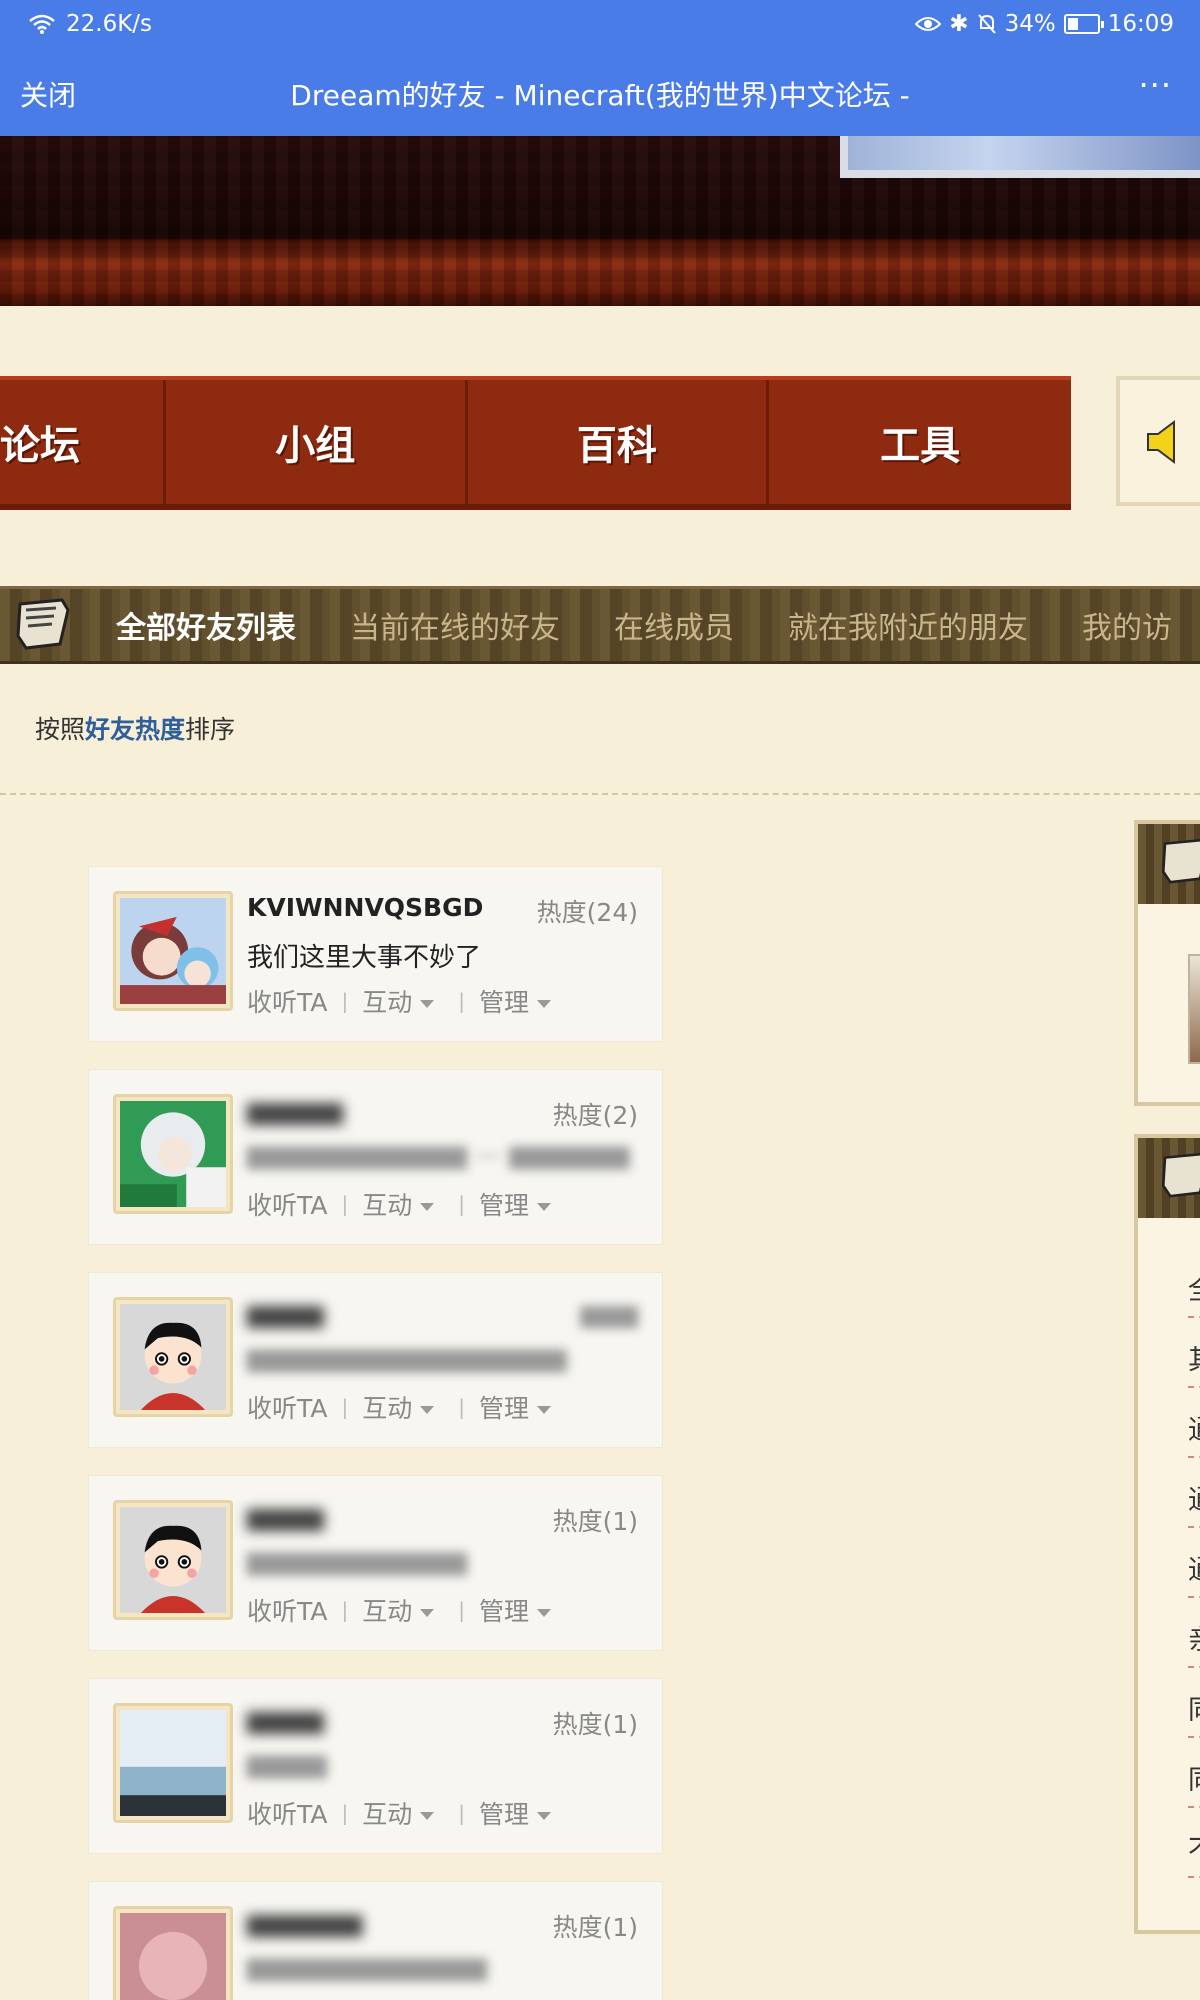  What do you see at coordinates (600, 95) in the screenshot?
I see `title-bar: 关闭 Dreeam的好友 - Minecraft(我的世界)中文论坛 - ···` at bounding box center [600, 95].